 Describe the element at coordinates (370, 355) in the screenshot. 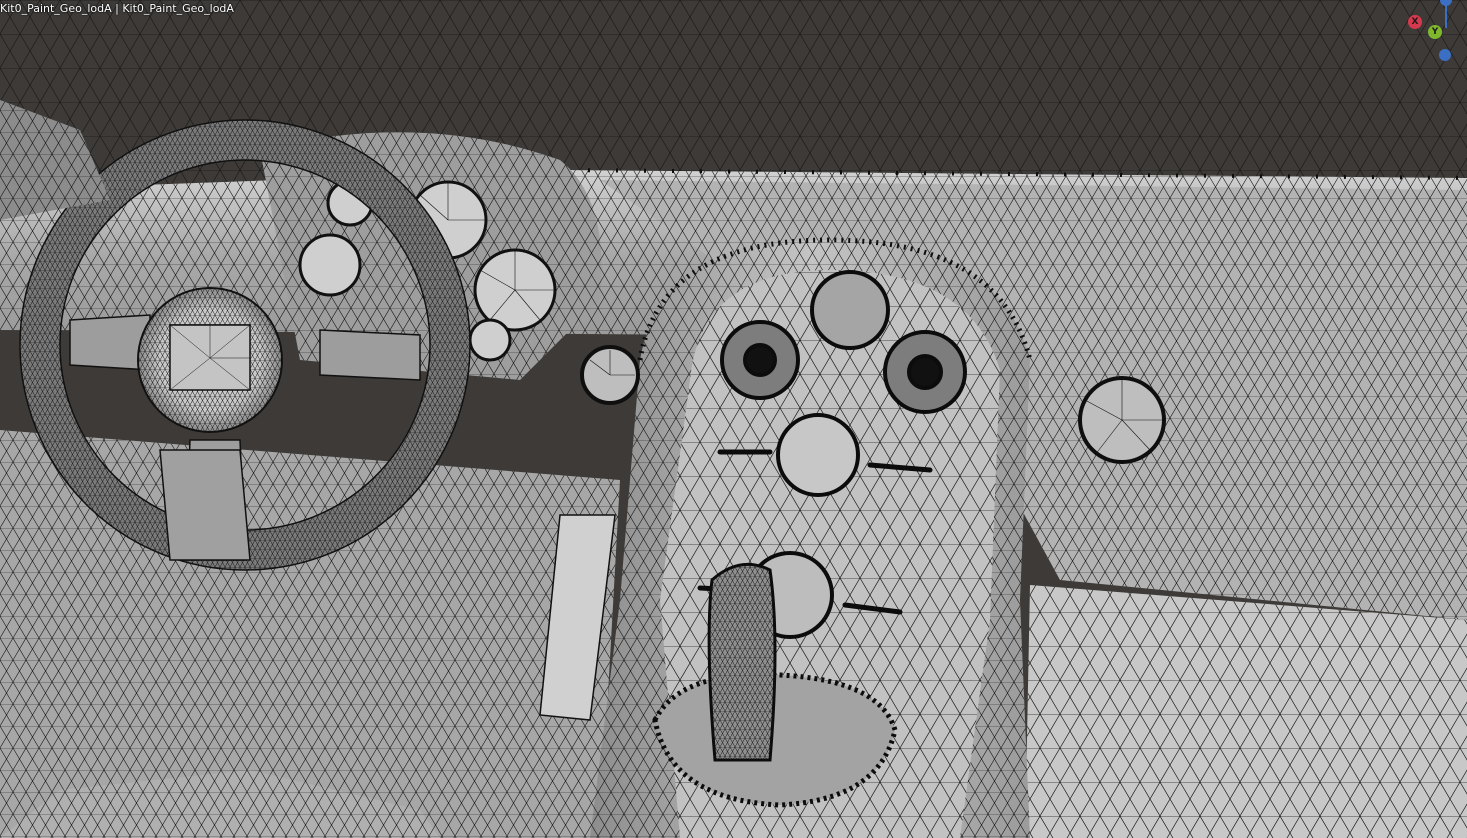

I see `steering-spoke-right` at that location.